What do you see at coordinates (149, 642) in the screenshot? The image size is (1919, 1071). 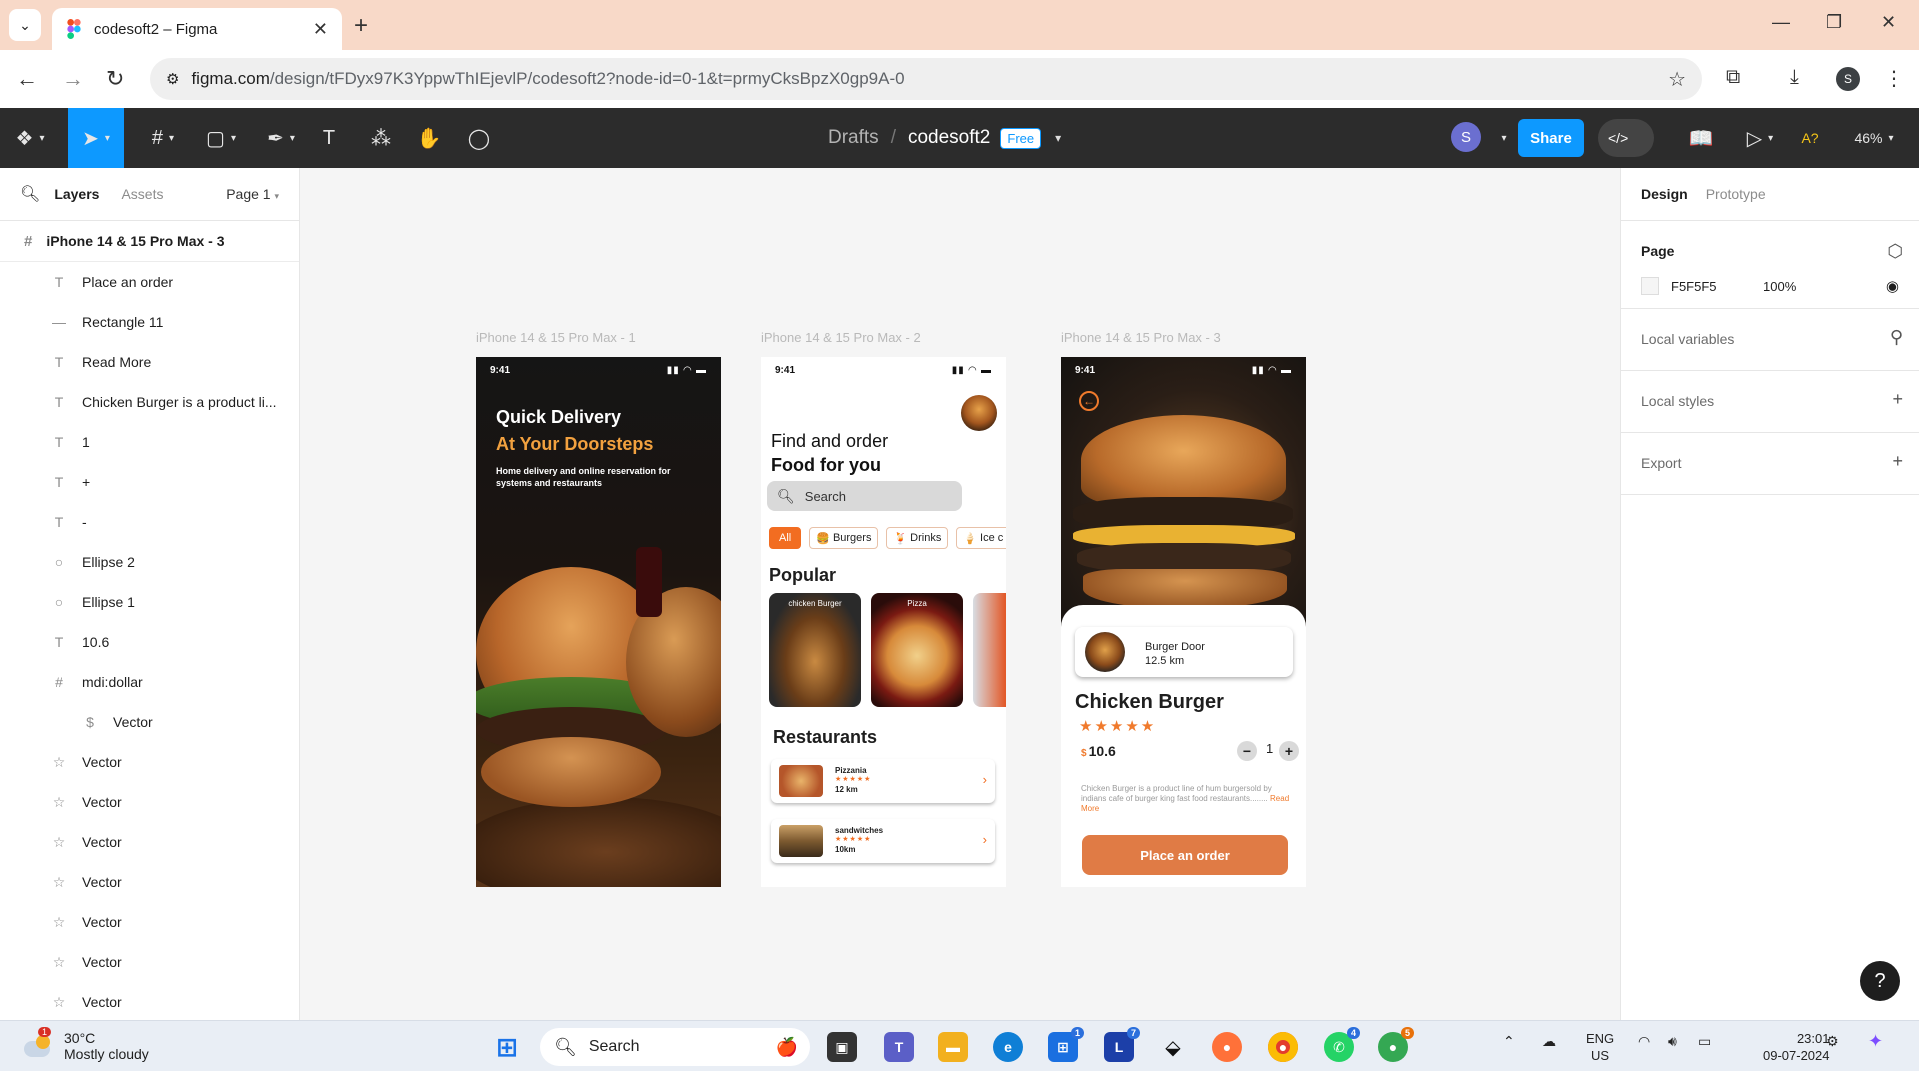 I see `layer-row: T 10.6` at bounding box center [149, 642].